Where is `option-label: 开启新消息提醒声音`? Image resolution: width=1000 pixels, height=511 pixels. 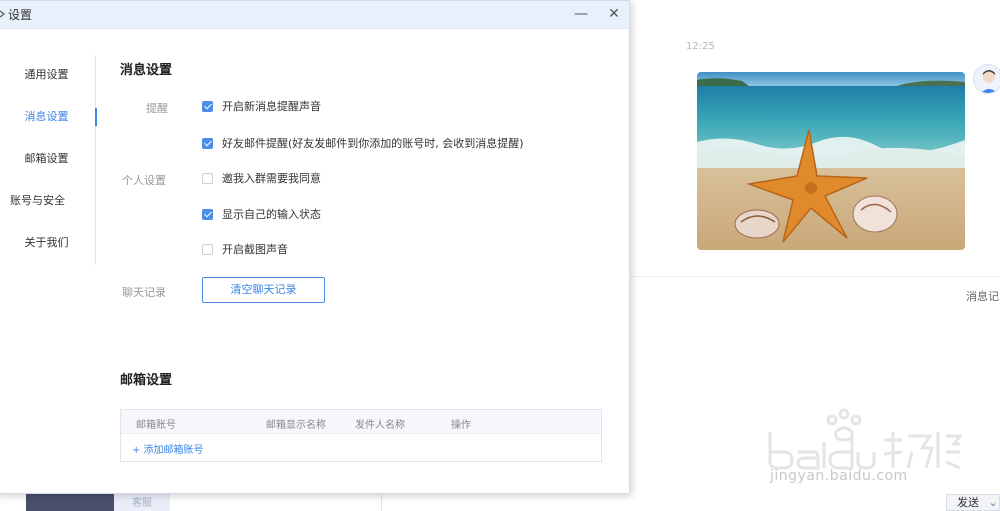
option-label: 开启新消息提醒声音 is located at coordinates (271, 106).